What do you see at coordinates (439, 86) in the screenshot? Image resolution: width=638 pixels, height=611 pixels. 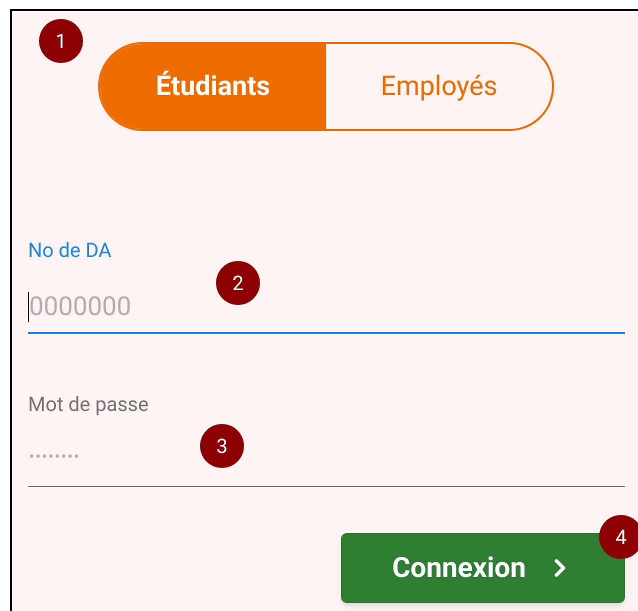 I see `segment-tab: Employés` at bounding box center [439, 86].